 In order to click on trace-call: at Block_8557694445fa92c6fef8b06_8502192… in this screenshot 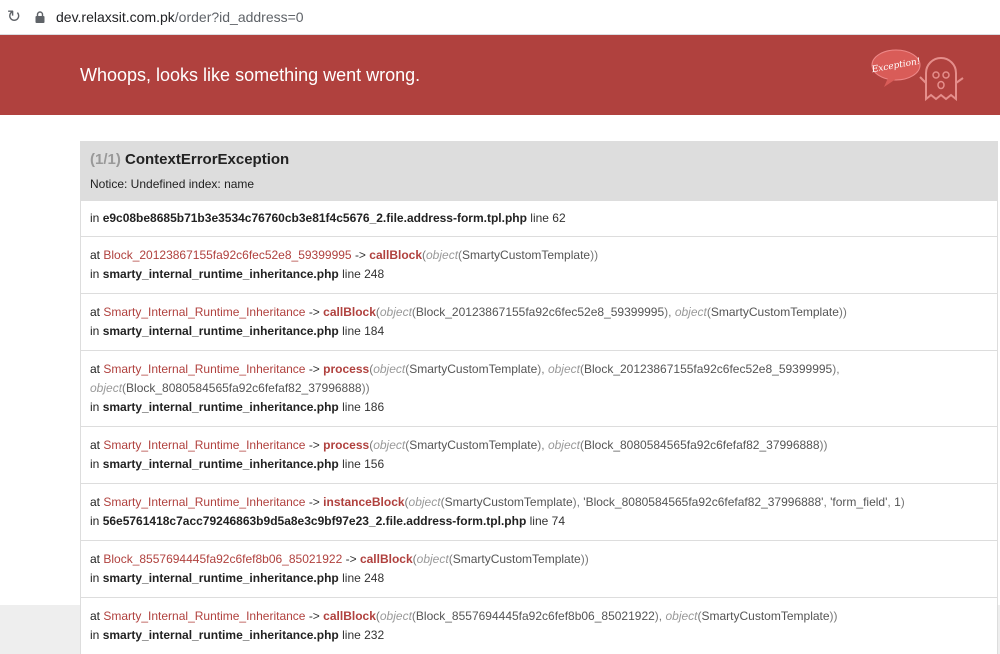, I will do `click(539, 559)`.